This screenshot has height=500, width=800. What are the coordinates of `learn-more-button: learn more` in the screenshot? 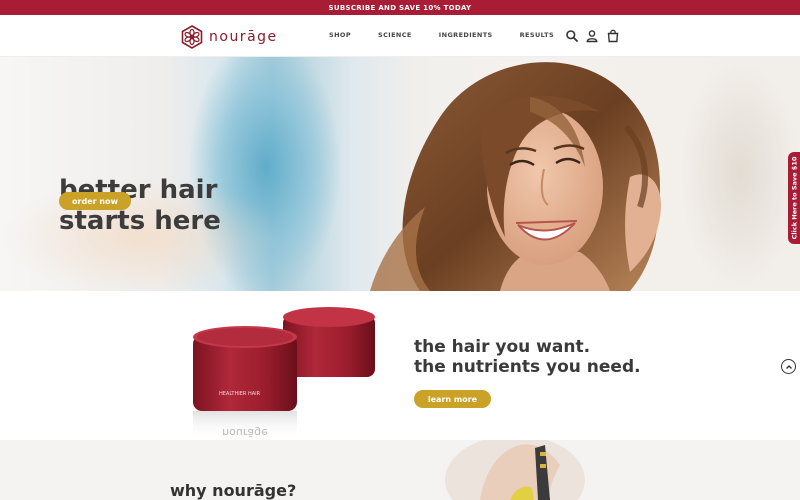 It's located at (452, 399).